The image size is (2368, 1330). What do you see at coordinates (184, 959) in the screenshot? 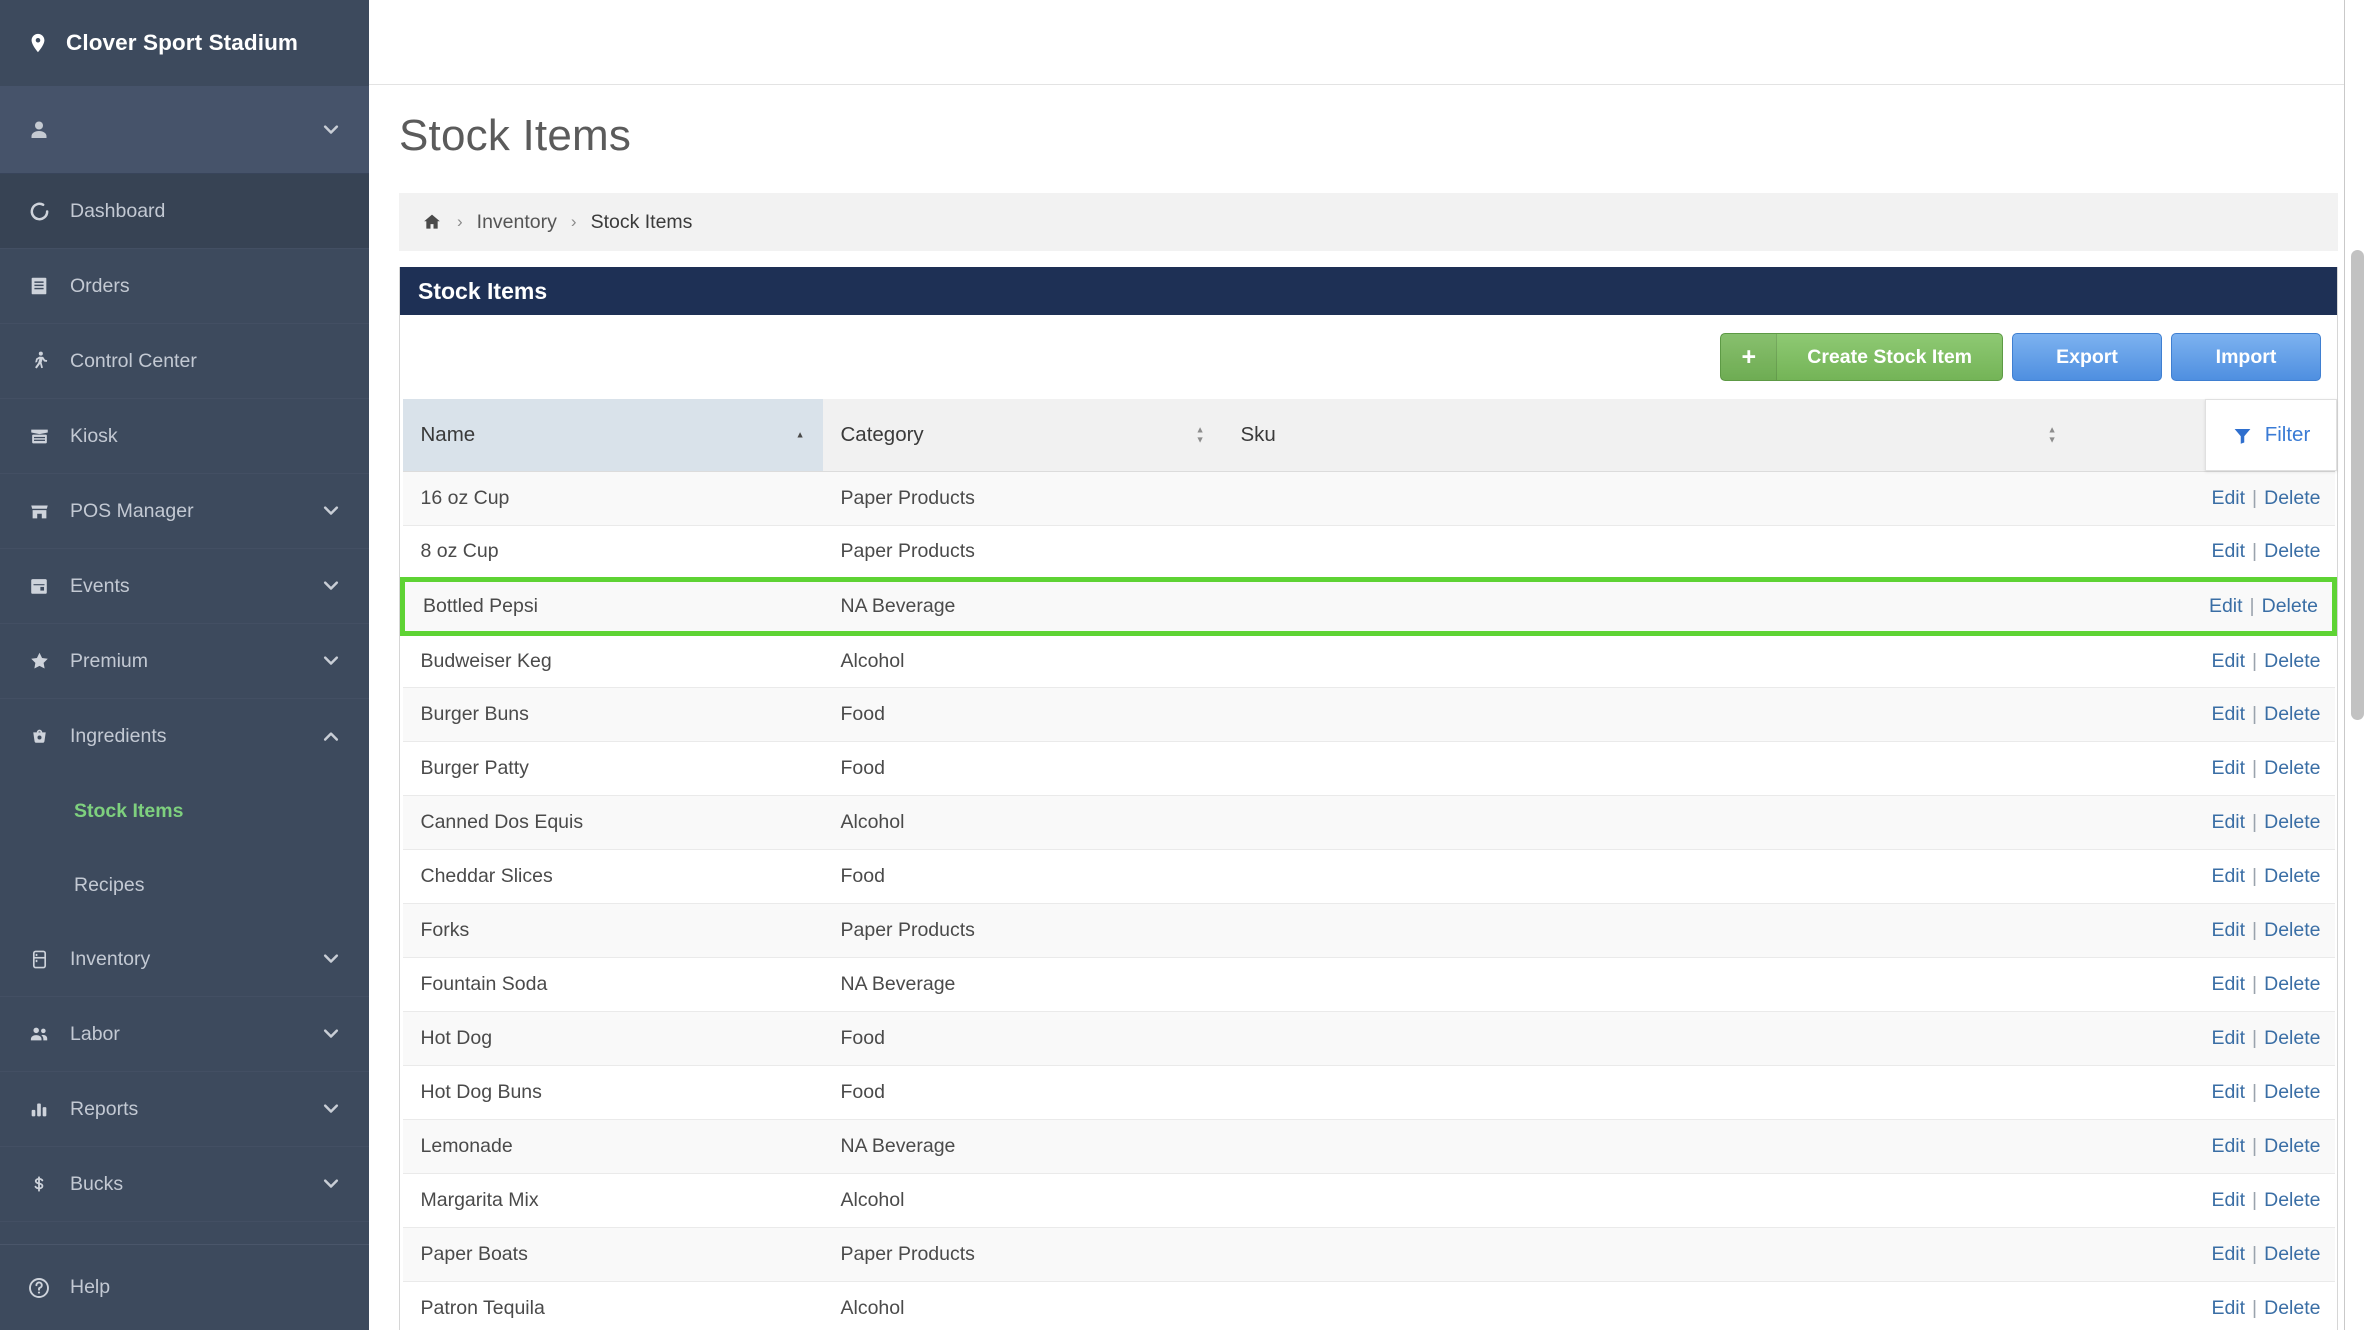
I see `sidebar-item-inventory: Inventory` at bounding box center [184, 959].